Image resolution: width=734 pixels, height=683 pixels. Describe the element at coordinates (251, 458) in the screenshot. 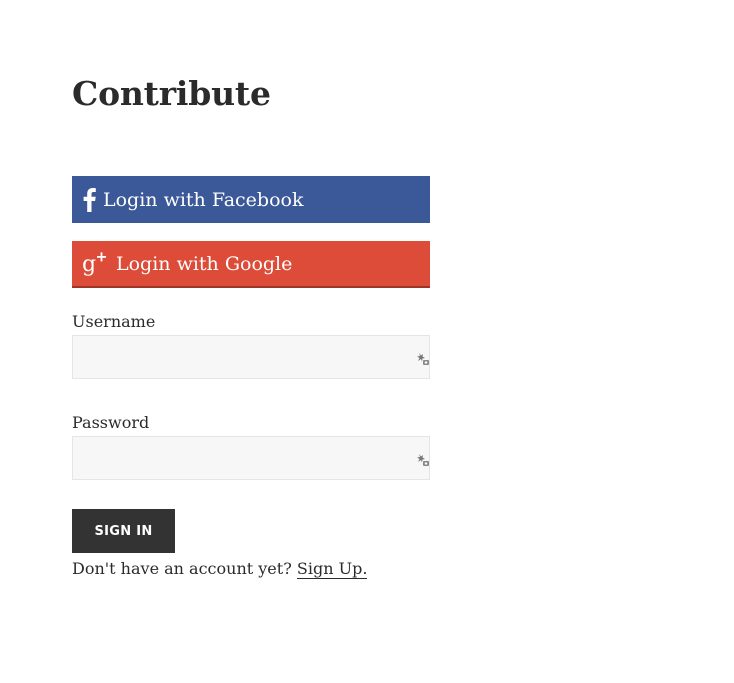

I see `password-input` at that location.